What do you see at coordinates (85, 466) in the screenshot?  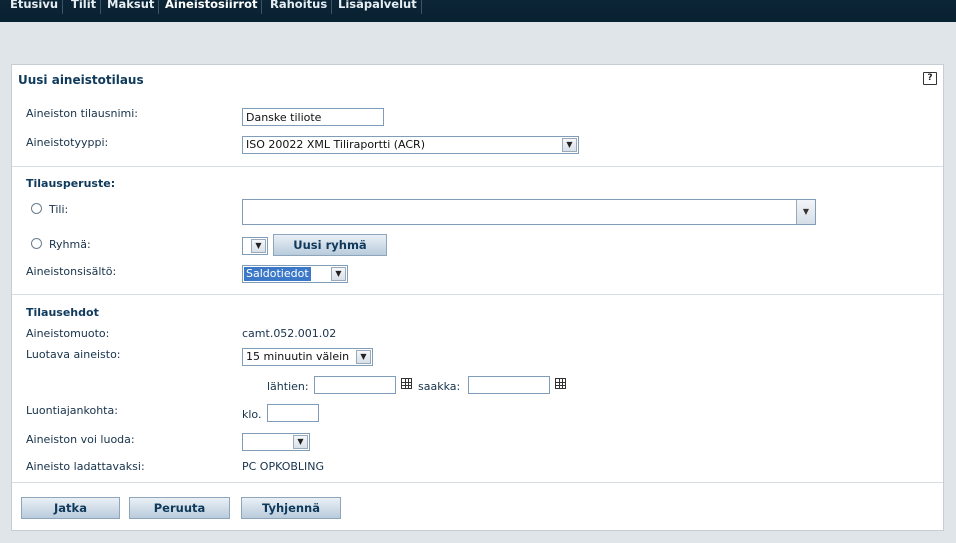 I see `downloadable-label: Aineisto ladattavaksi:` at bounding box center [85, 466].